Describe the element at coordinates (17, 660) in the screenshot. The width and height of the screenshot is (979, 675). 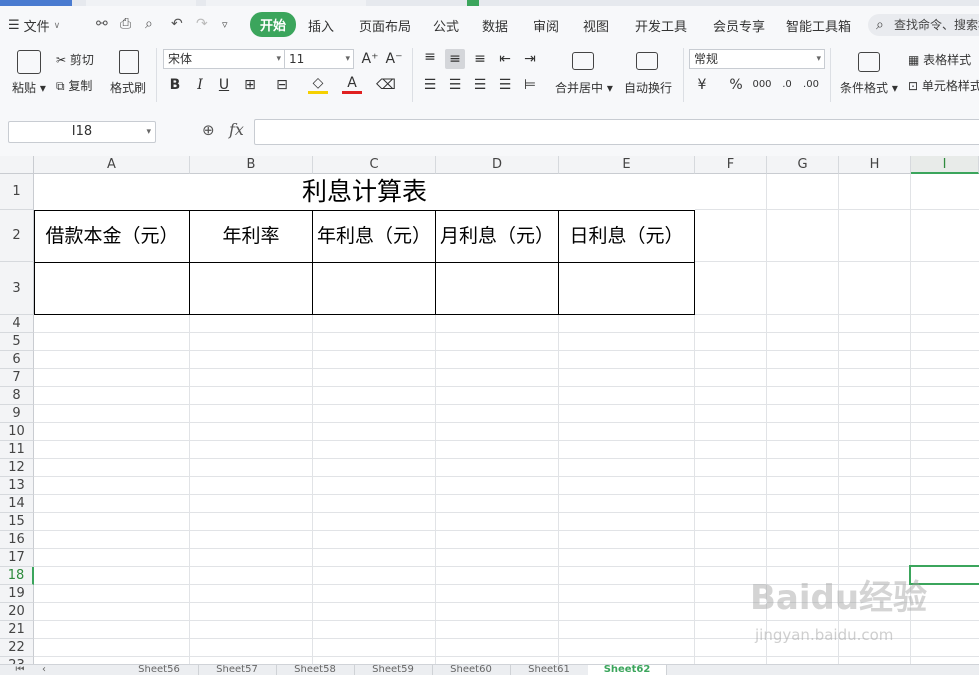
I see `row-header-23: 23` at that location.